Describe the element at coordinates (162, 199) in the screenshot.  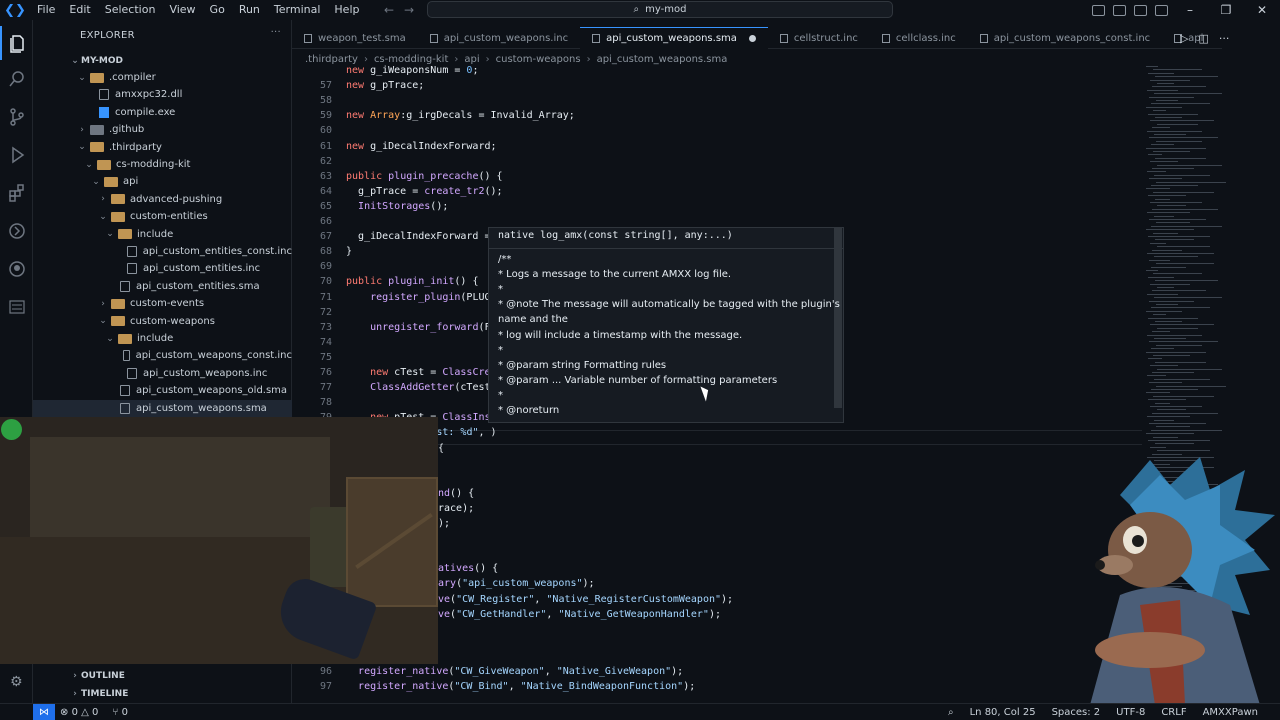
I see `tree-folder: › advanced-pushing` at that location.